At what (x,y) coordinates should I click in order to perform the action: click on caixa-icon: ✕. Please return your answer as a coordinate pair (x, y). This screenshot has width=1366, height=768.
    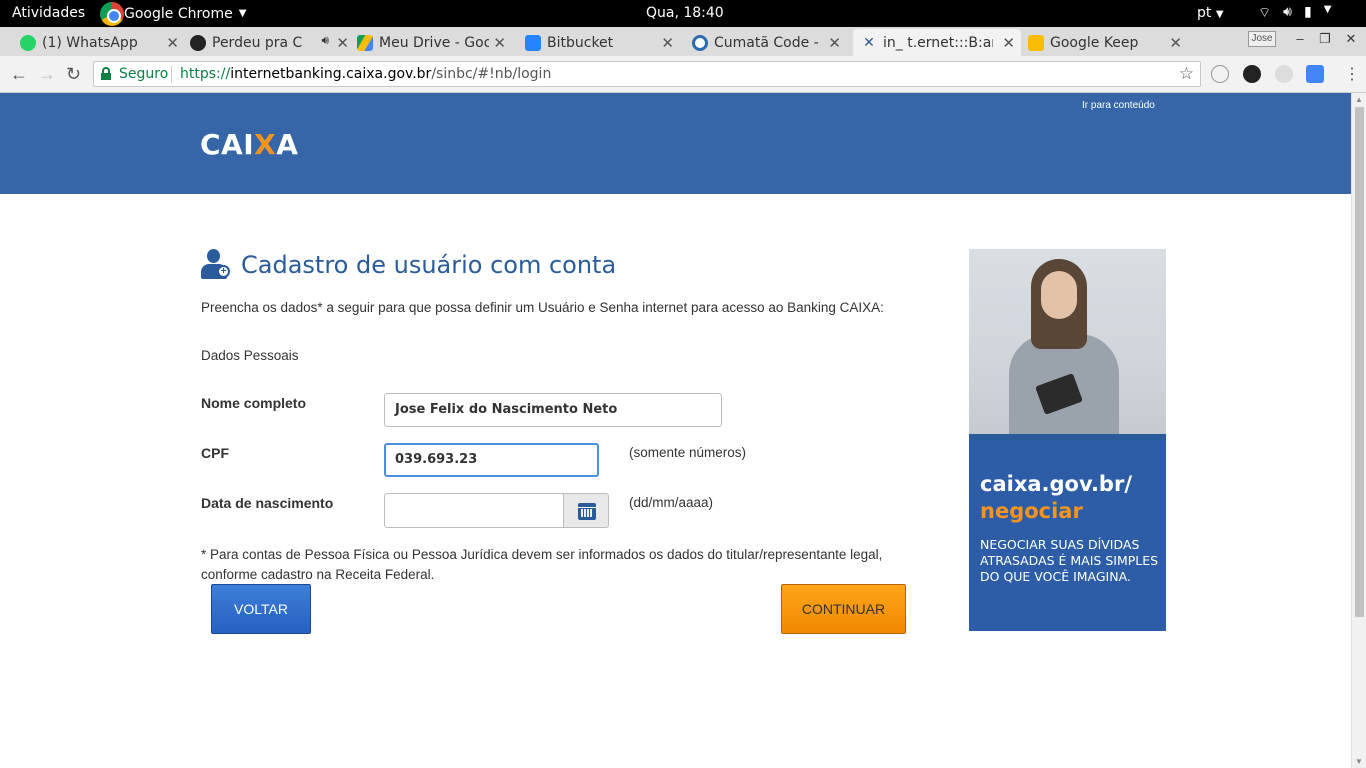
    Looking at the image, I should click on (869, 42).